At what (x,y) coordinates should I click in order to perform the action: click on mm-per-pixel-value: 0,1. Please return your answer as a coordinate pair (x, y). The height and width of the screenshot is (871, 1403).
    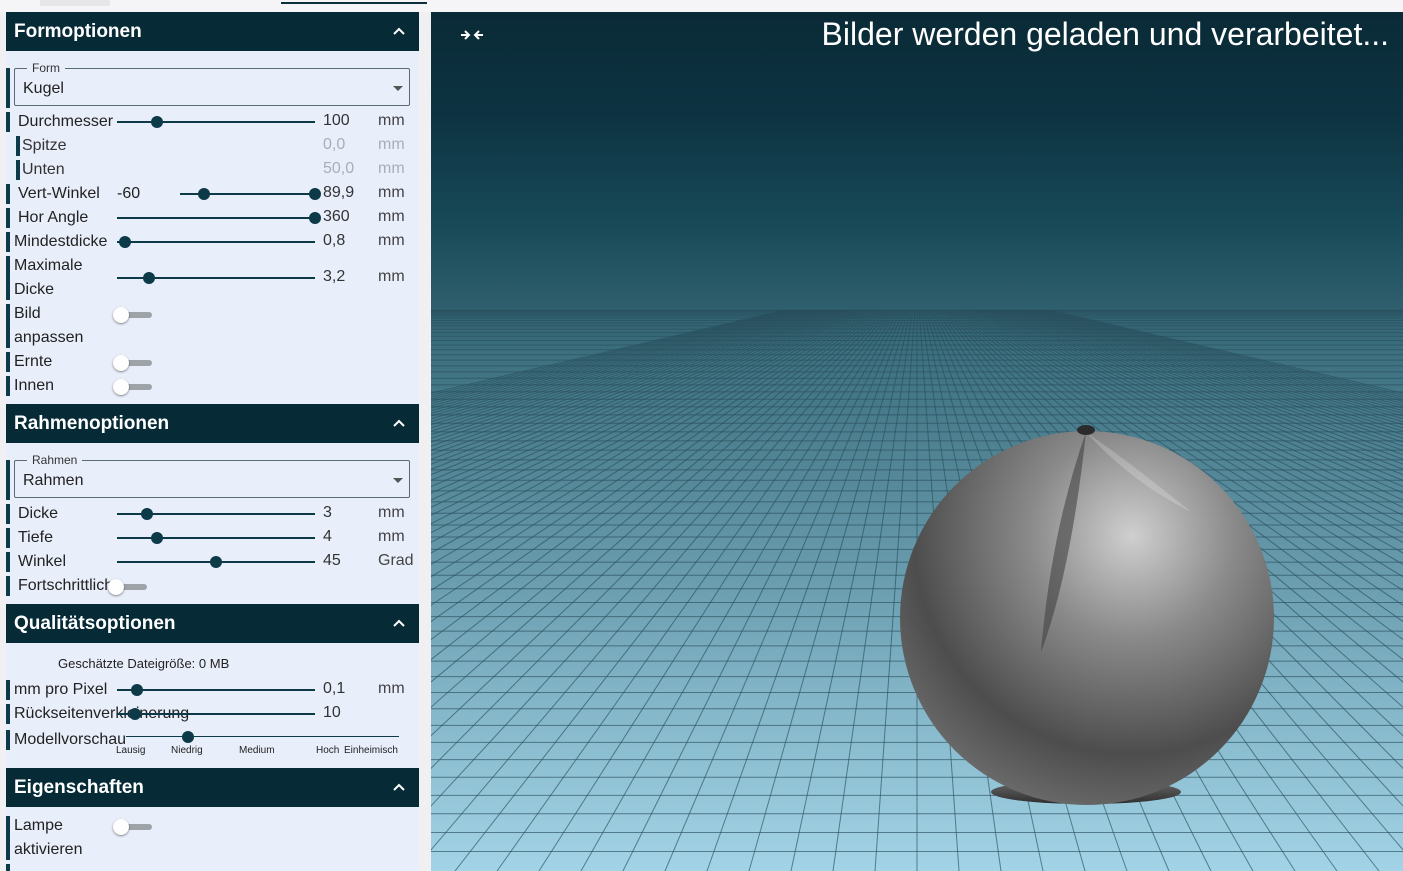
    Looking at the image, I should click on (334, 688).